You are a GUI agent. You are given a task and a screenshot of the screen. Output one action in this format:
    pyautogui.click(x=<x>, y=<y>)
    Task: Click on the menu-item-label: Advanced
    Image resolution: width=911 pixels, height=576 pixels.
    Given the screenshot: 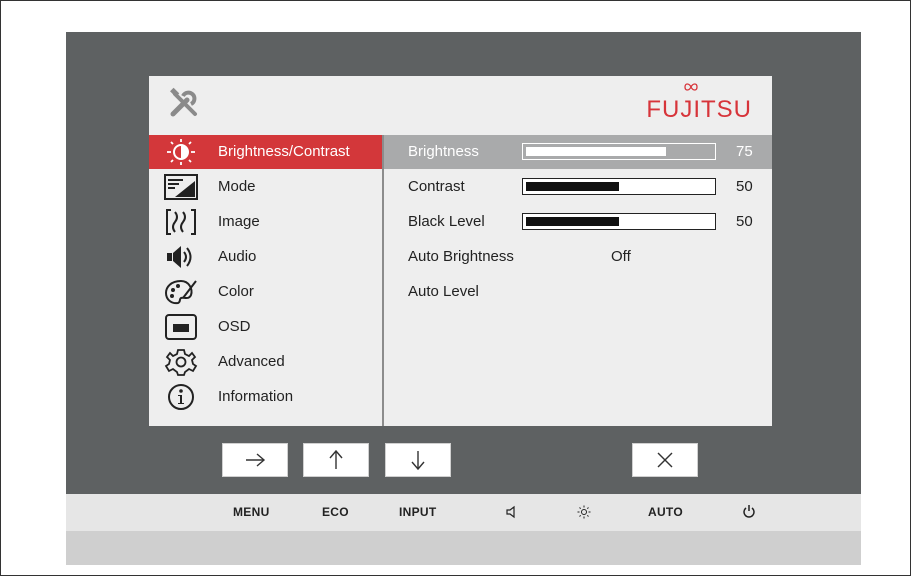 What is the action you would take?
    pyautogui.click(x=251, y=361)
    